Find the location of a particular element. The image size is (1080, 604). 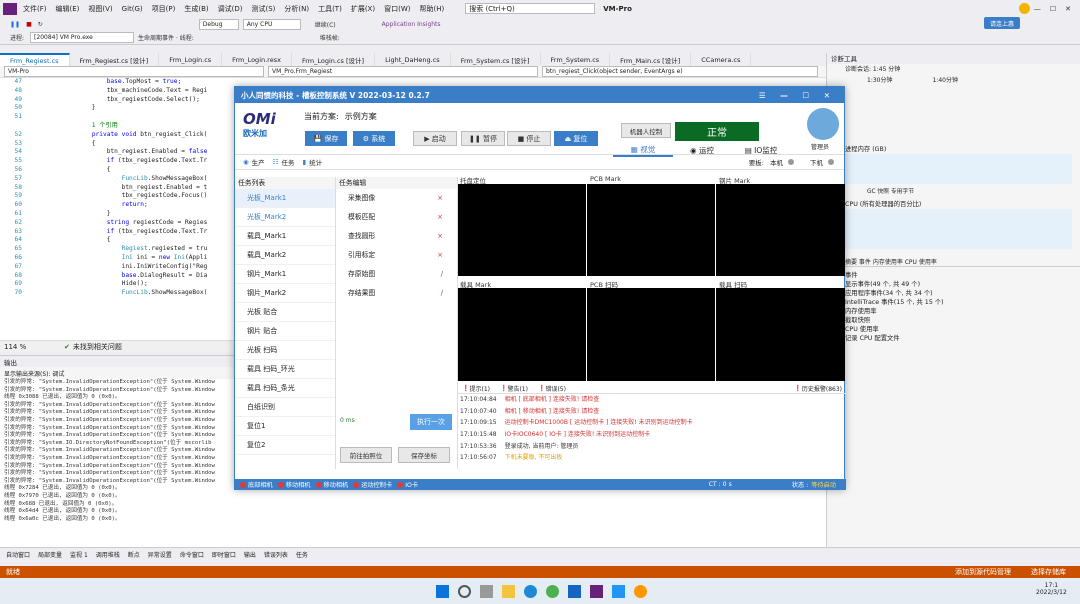

zoom-level: 114 % is located at coordinates (24, 347).